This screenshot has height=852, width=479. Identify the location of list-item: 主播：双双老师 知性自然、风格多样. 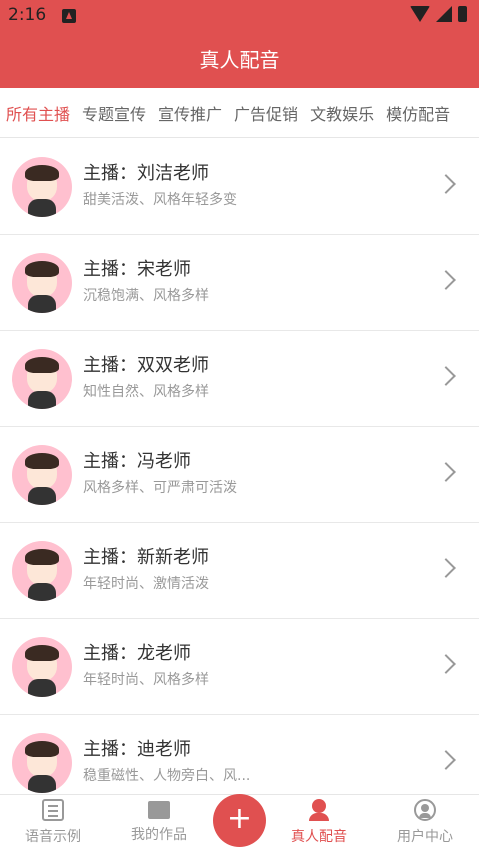
(239, 379).